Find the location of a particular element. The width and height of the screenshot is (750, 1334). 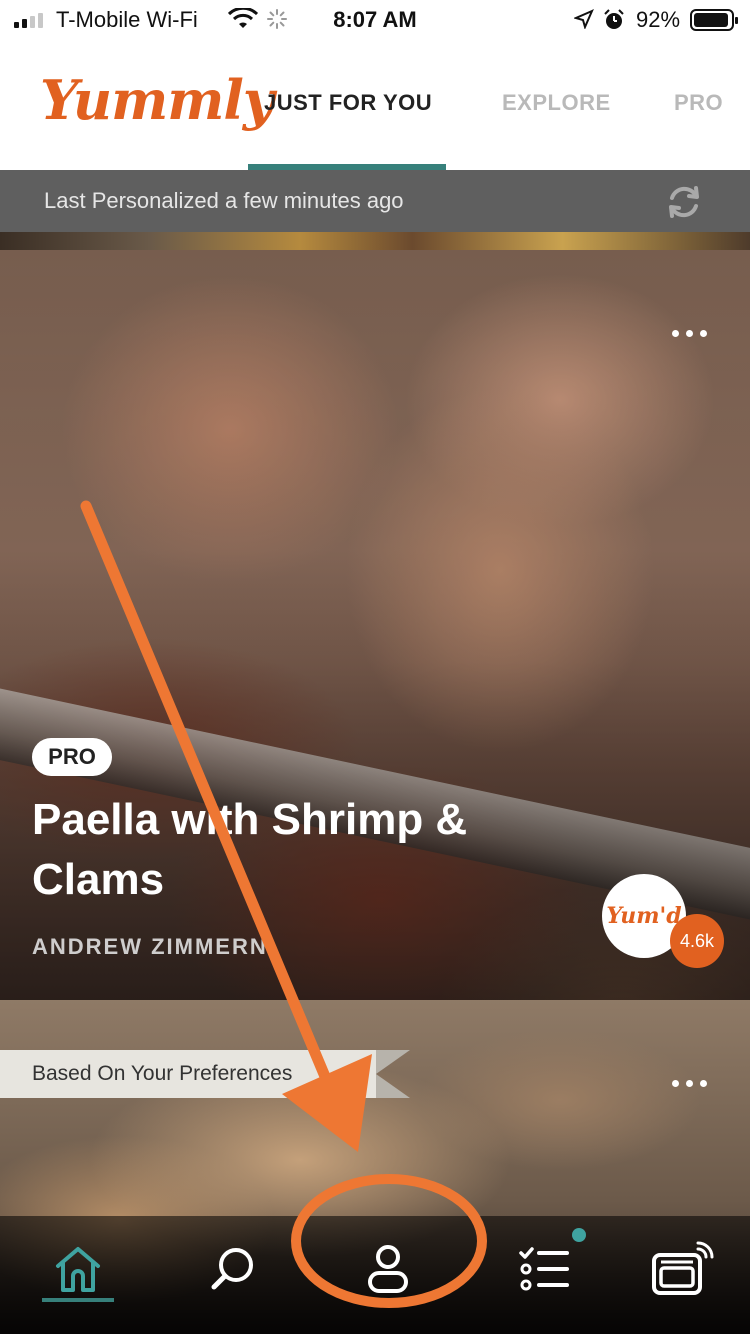

profile-icon is located at coordinates (388, 1269).